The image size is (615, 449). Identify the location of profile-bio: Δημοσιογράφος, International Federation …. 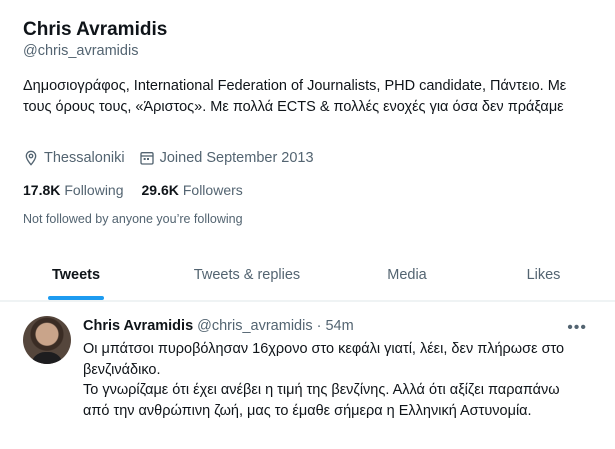
(295, 96).